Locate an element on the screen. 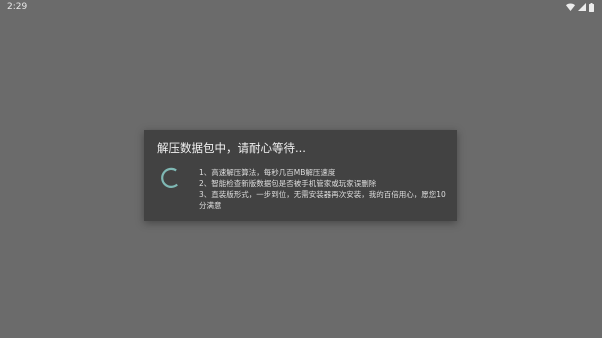 Image resolution: width=602 pixels, height=338 pixels. status-time: 2:29 is located at coordinates (17, 7).